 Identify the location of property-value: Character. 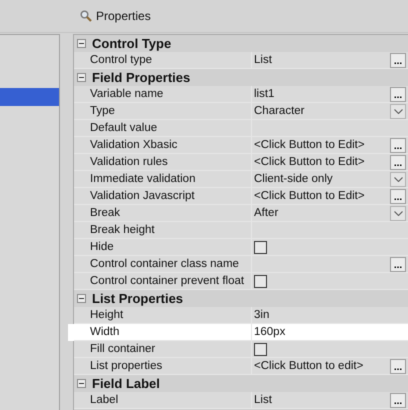
(279, 111).